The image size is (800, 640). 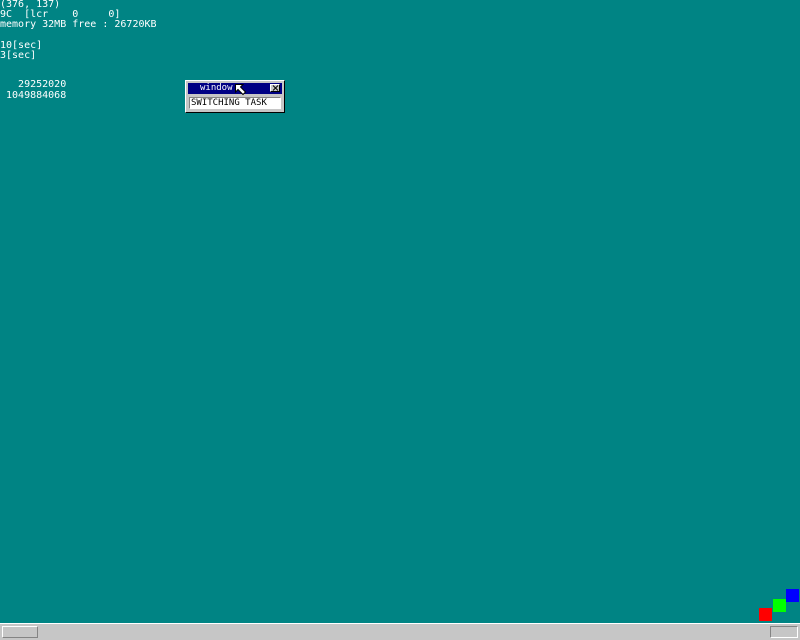 What do you see at coordinates (765, 614) in the screenshot?
I see `red-square` at bounding box center [765, 614].